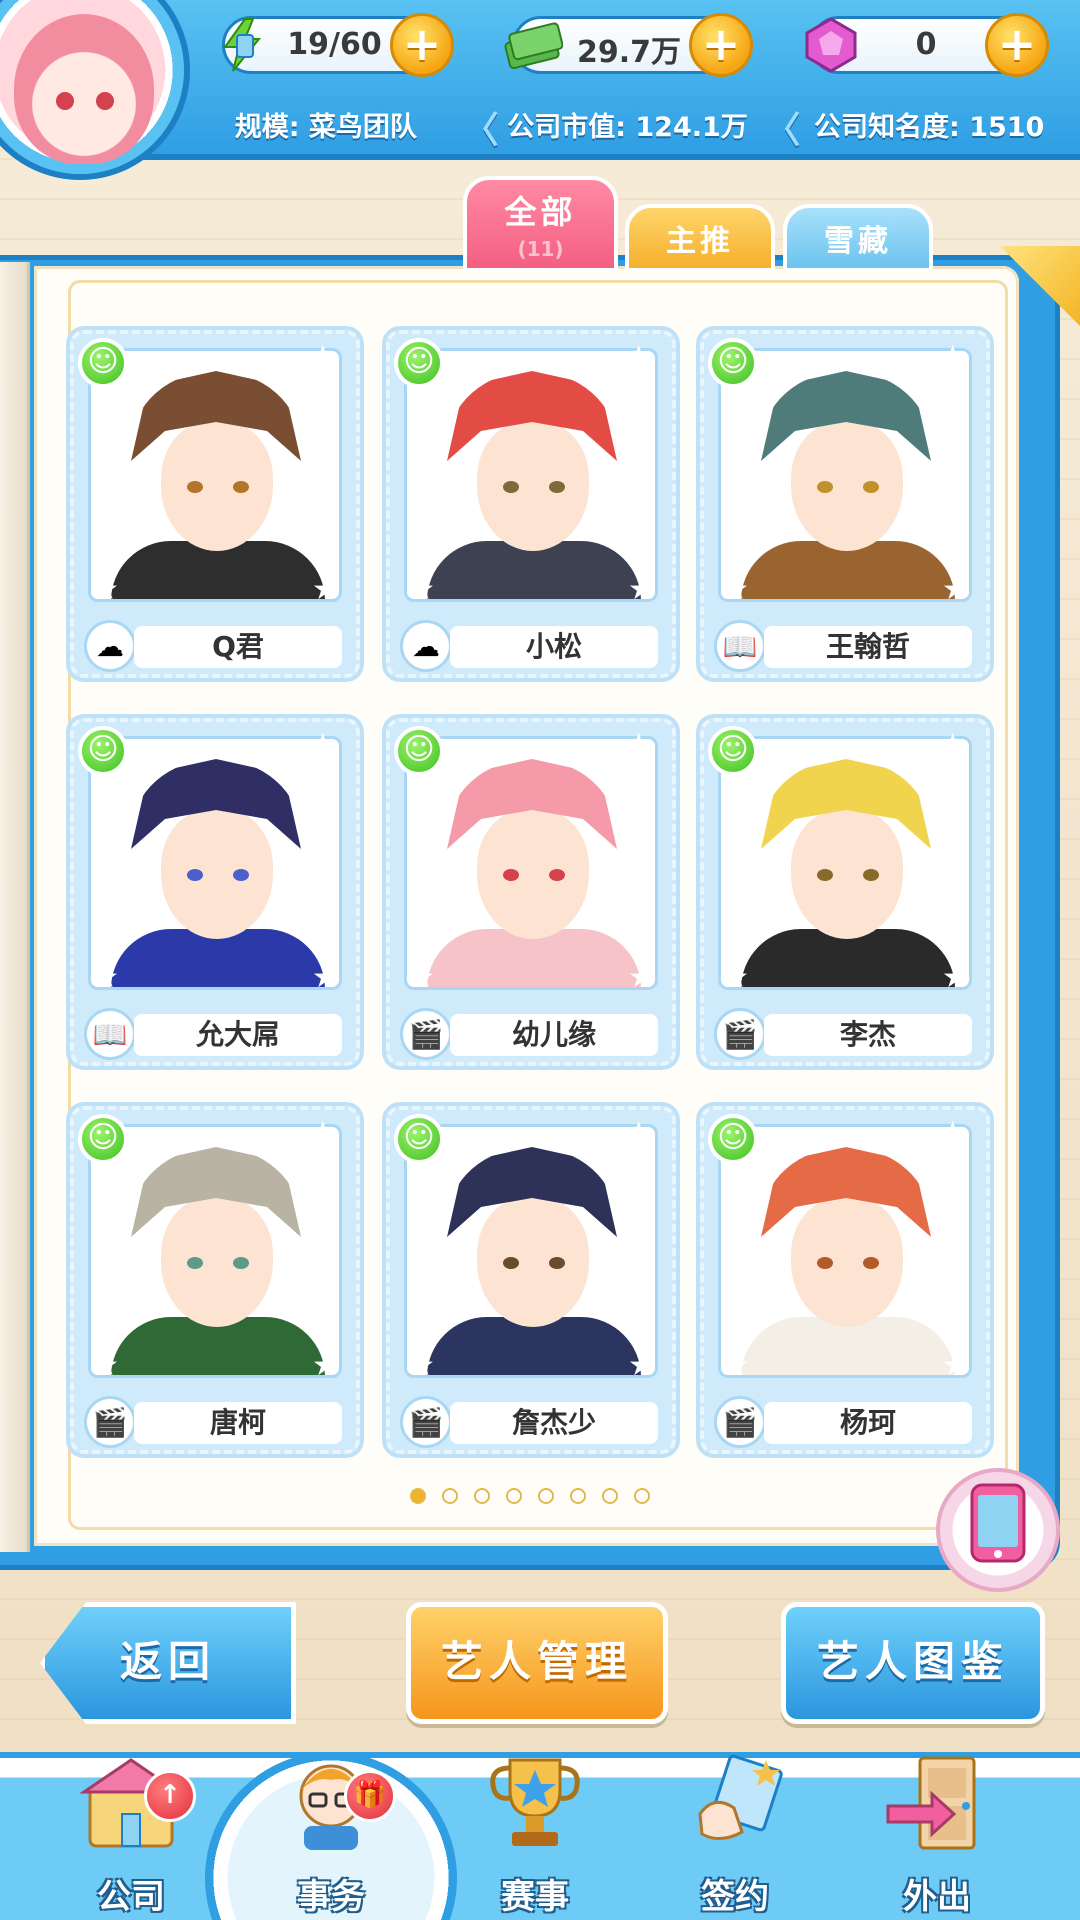 This screenshot has width=1080, height=1920. I want to click on cloud-icon: ☁, so click(426, 646).